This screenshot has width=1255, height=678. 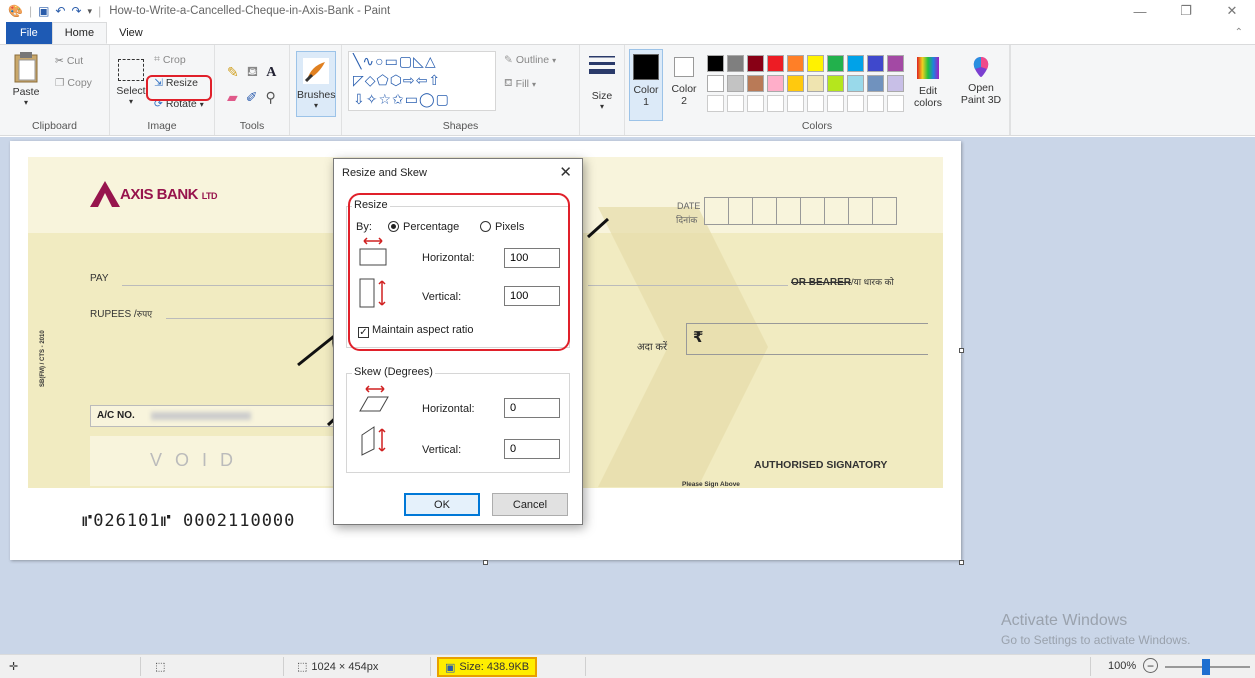 What do you see at coordinates (1206, 667) in the screenshot?
I see `zoom-slider-thumb` at bounding box center [1206, 667].